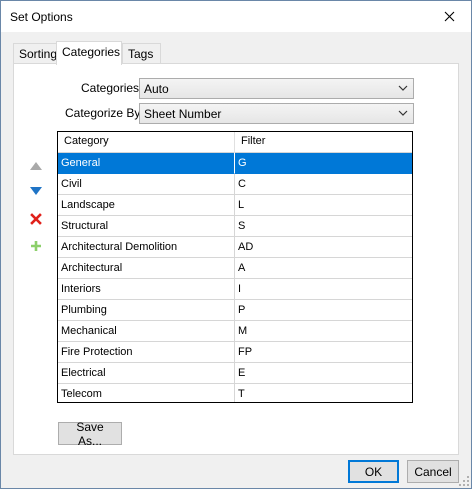 This screenshot has width=472, height=489. I want to click on filter-cell: C, so click(323, 184).